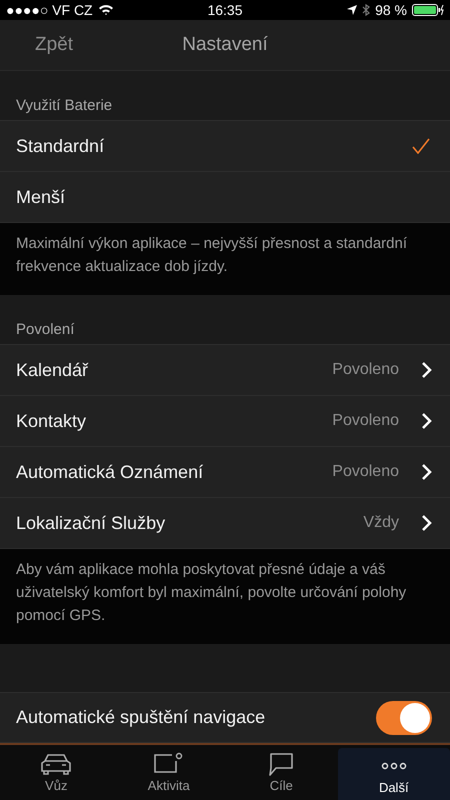 The width and height of the screenshot is (450, 800). Describe the element at coordinates (225, 421) in the screenshot. I see `settings-row: Kontakty Povoleno` at that location.